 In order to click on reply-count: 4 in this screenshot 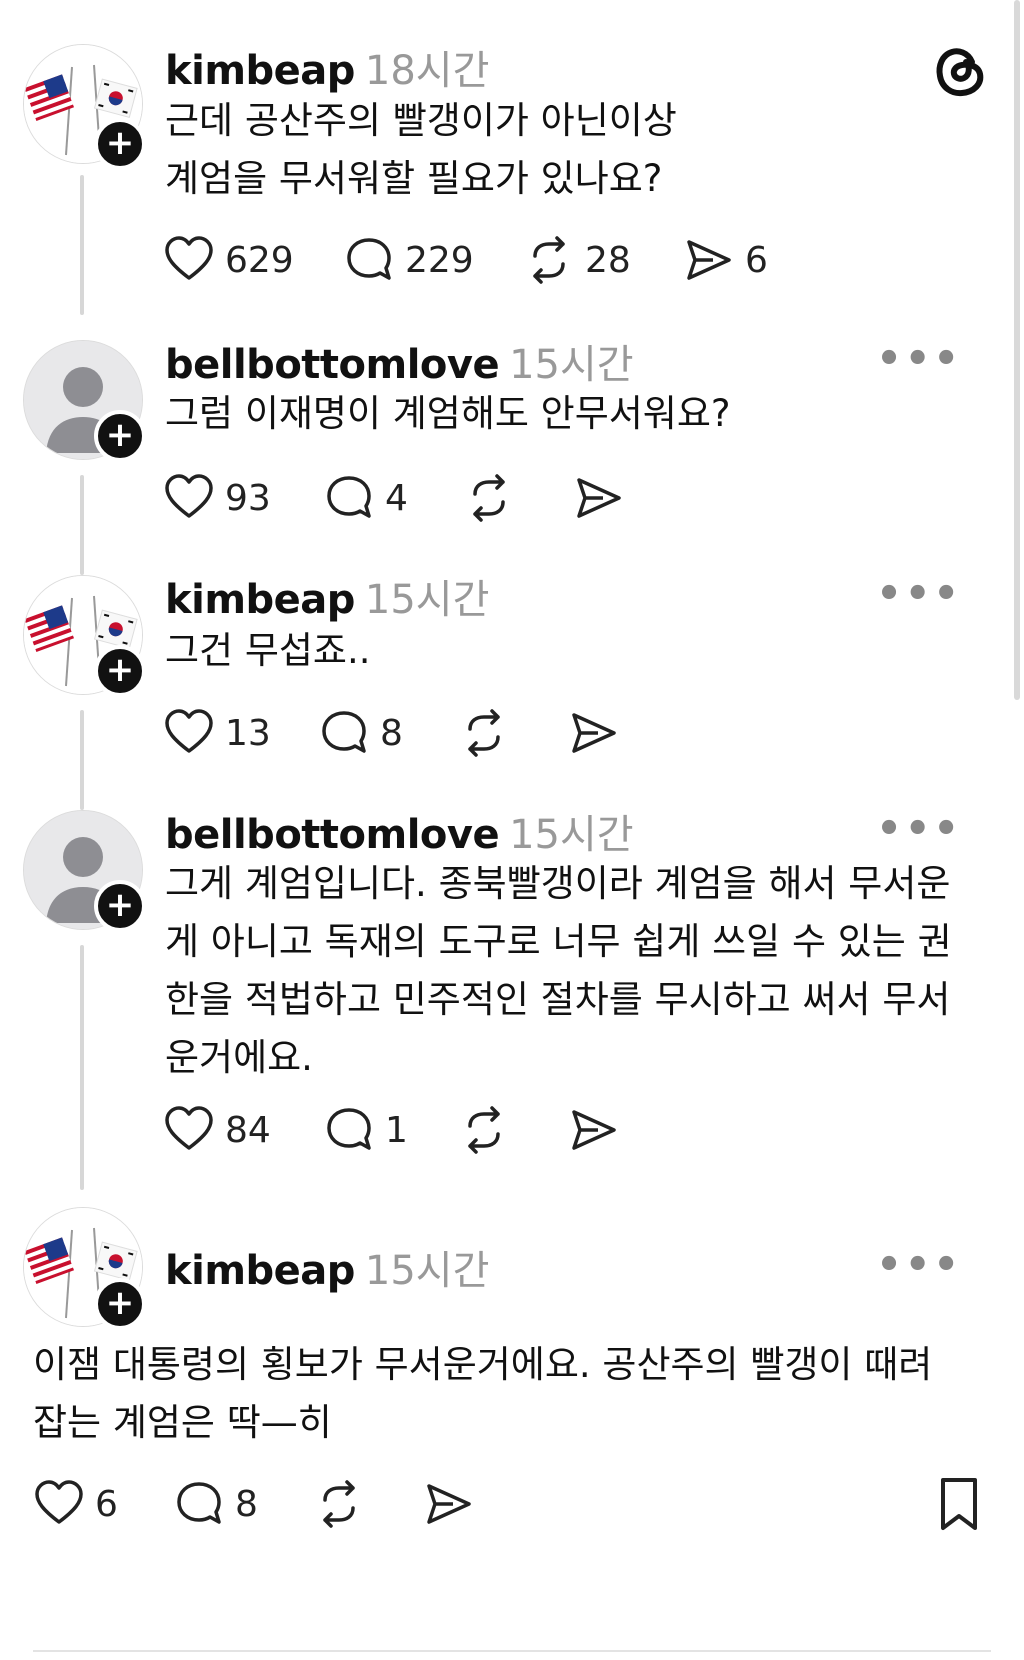, I will do `click(396, 498)`.